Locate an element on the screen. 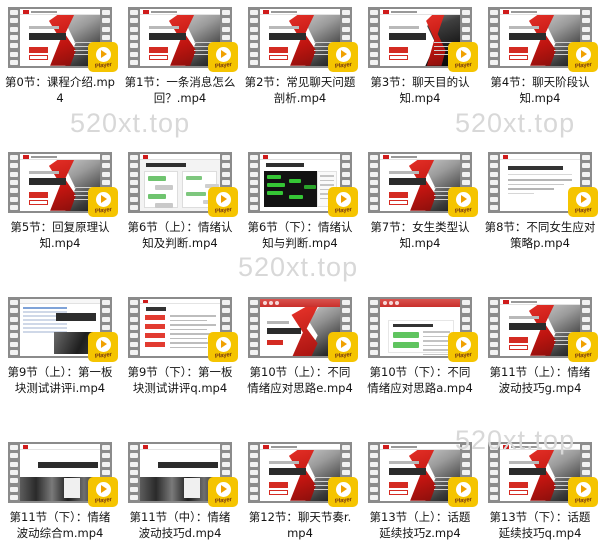  video-file-item: Player 第11节（下）：情绪波动综合m.mp4 is located at coordinates (60, 491).